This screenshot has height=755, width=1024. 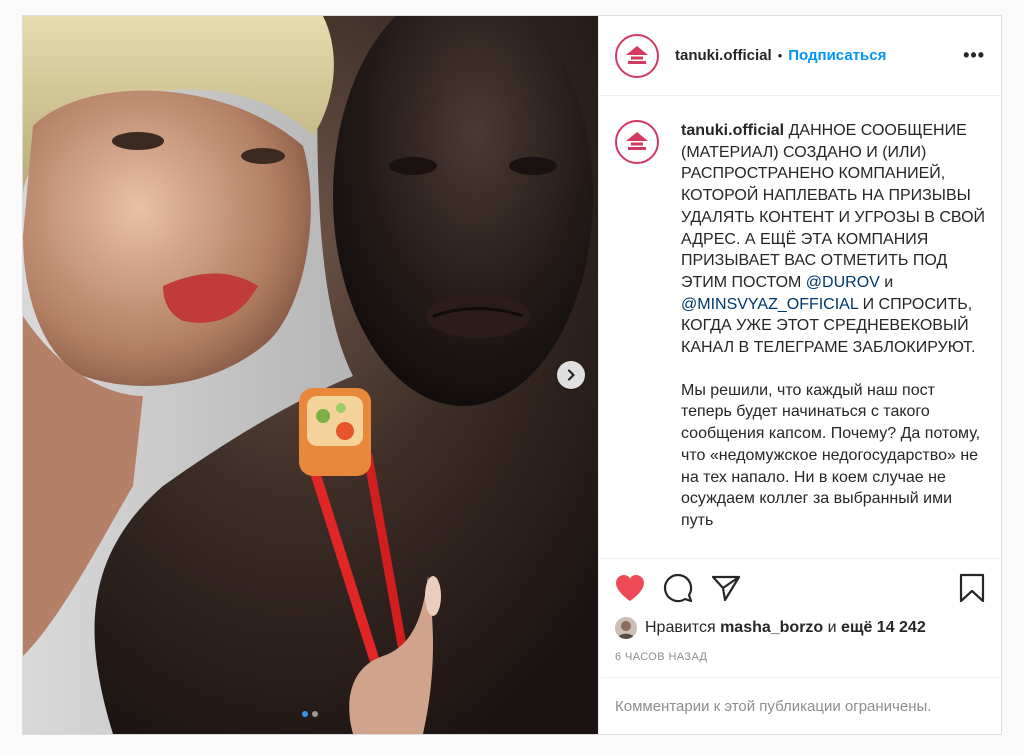 I want to click on likes-conjunction: и, so click(x=832, y=627).